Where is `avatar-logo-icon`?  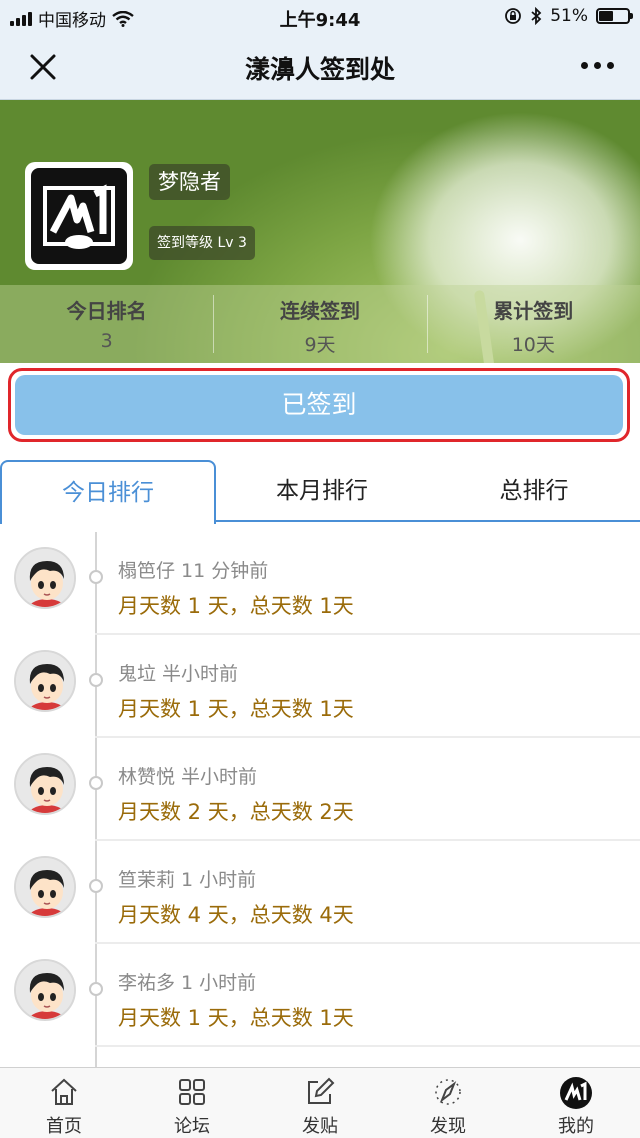 avatar-logo-icon is located at coordinates (79, 216).